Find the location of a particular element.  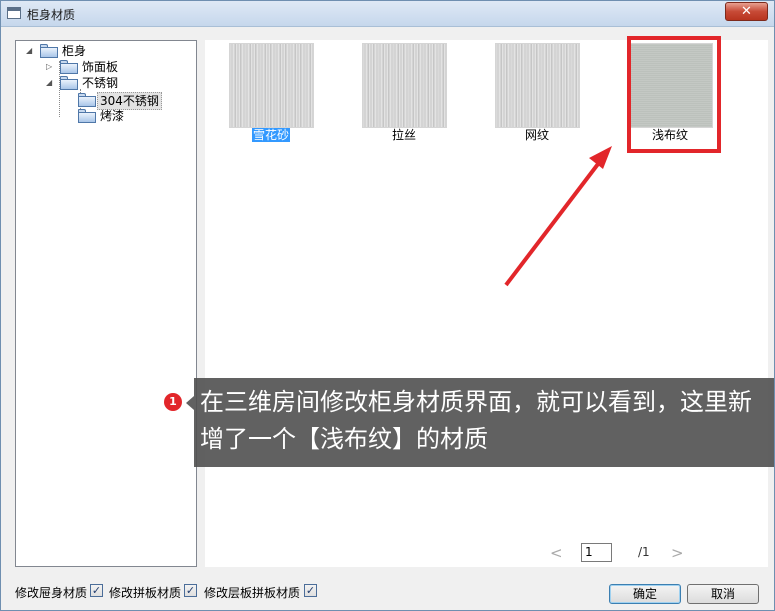

annotation-arrow is located at coordinates (558, 216).